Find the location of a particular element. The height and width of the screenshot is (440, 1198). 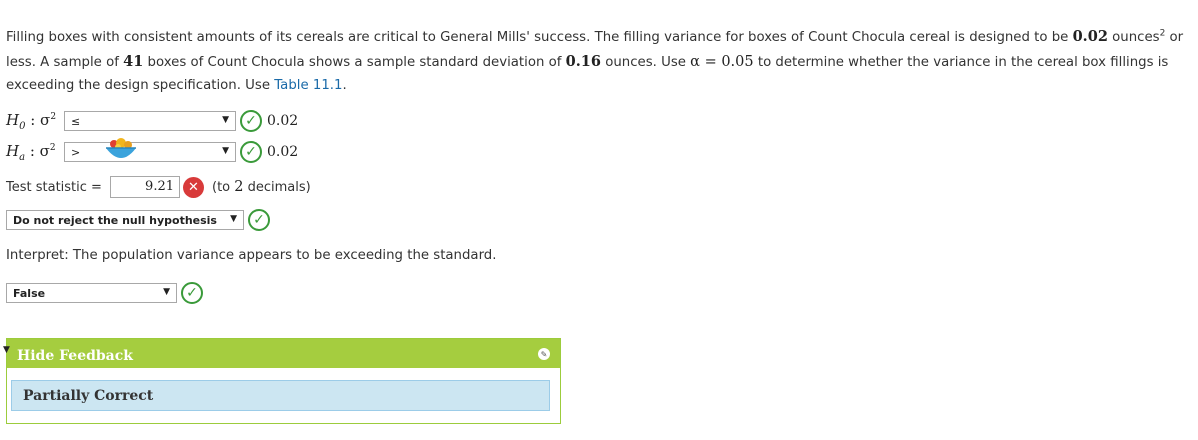

test-statistic-input: 9.21 is located at coordinates (145, 187).